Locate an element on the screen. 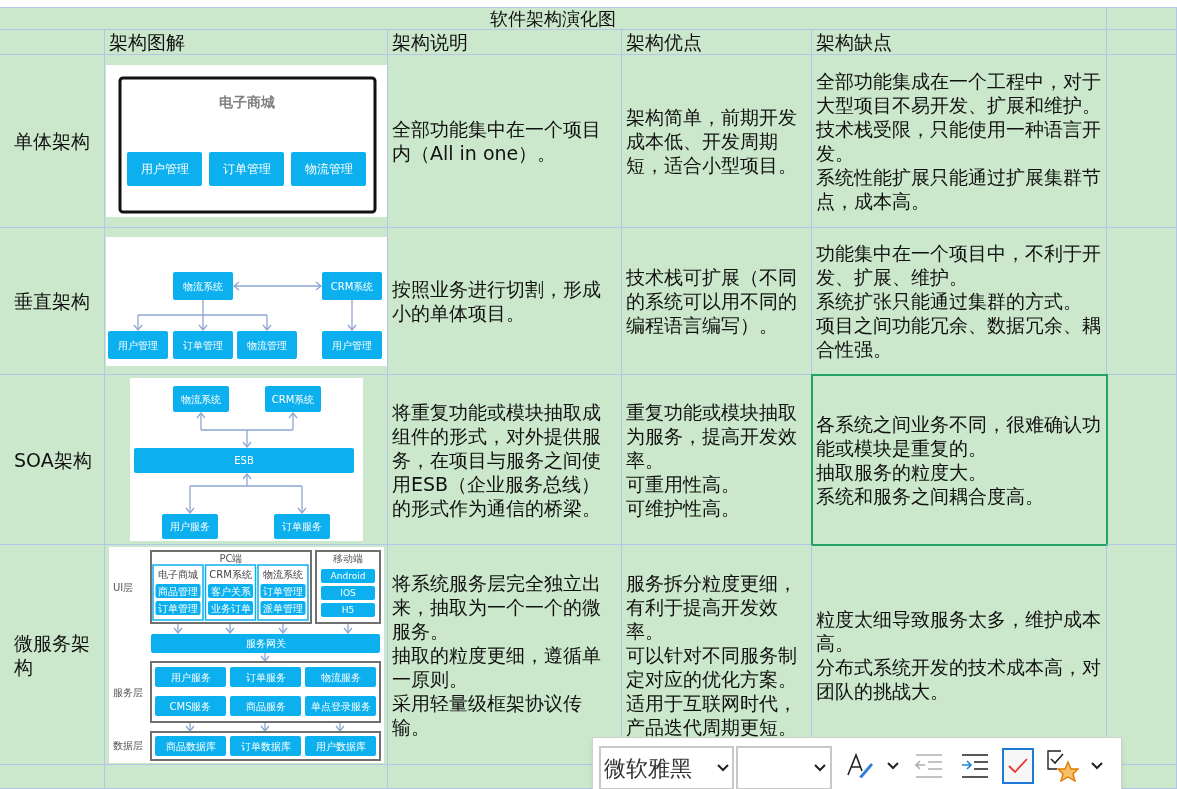  selected-cell: 全部功能集成在一个工程中，对于大型项目不易开发、扩展和维护。 技术栈受限，只能使用一种语言开发。 系统性能扩展只能通过扩展集群节点，成本高。 is located at coordinates (959, 141).